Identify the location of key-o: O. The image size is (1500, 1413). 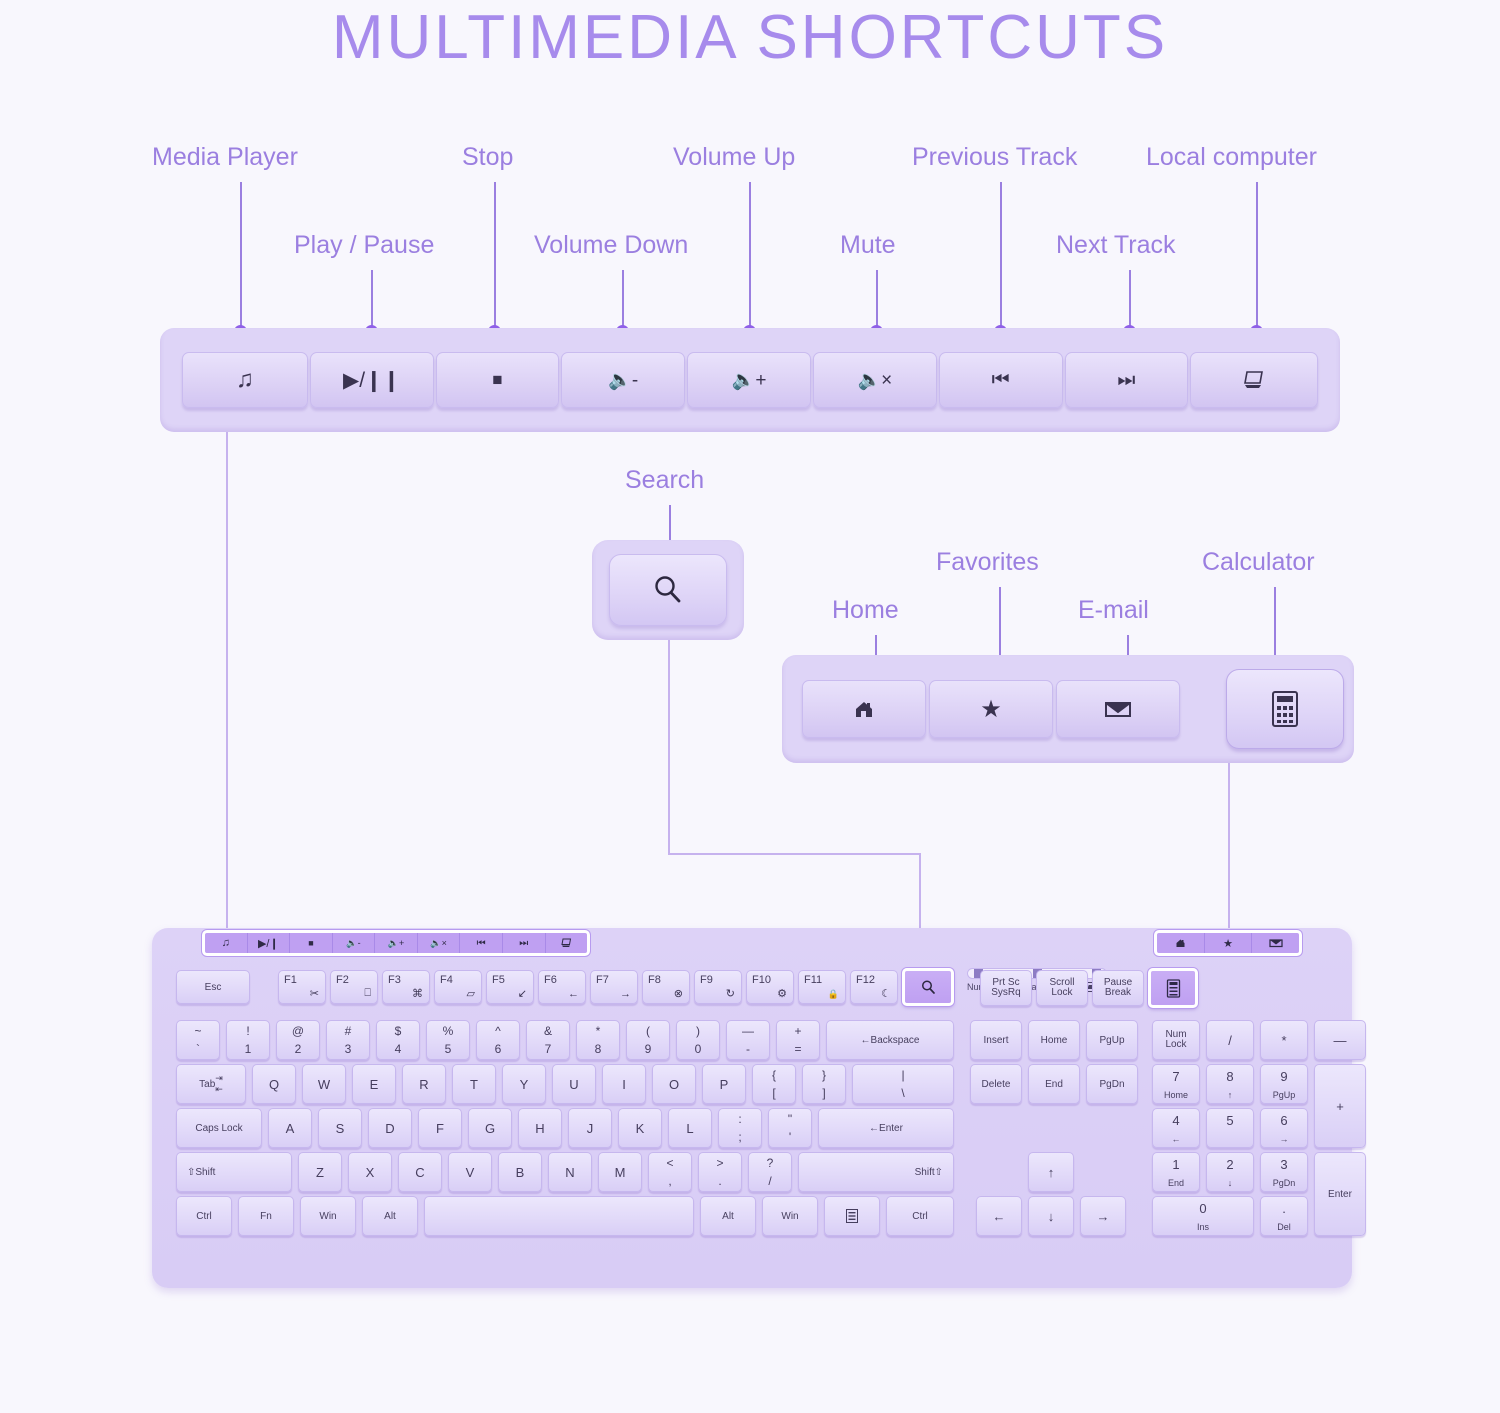
(674, 1084).